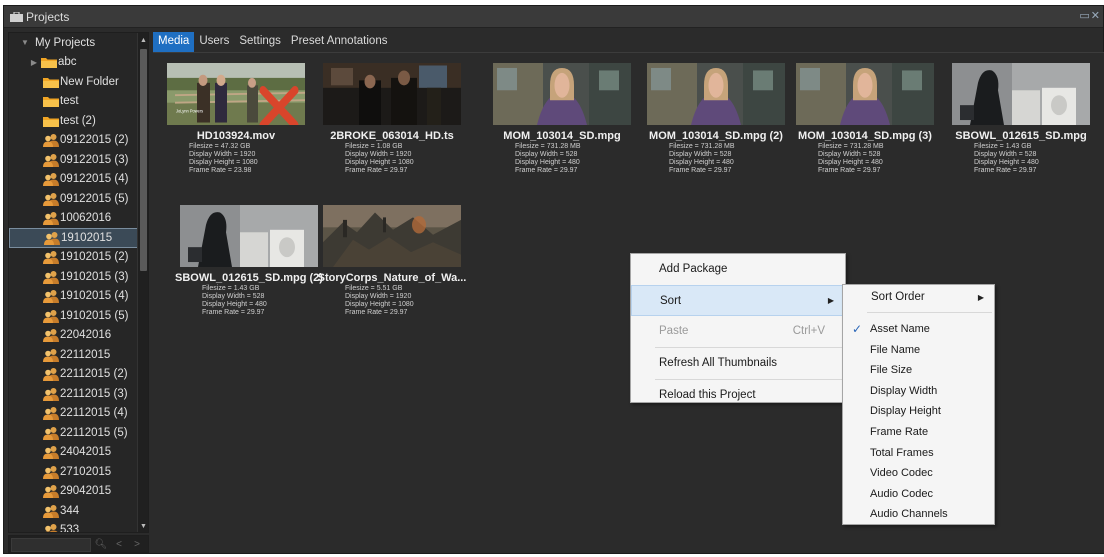  I want to click on tree-item: 22112015 (3), so click(74, 394).